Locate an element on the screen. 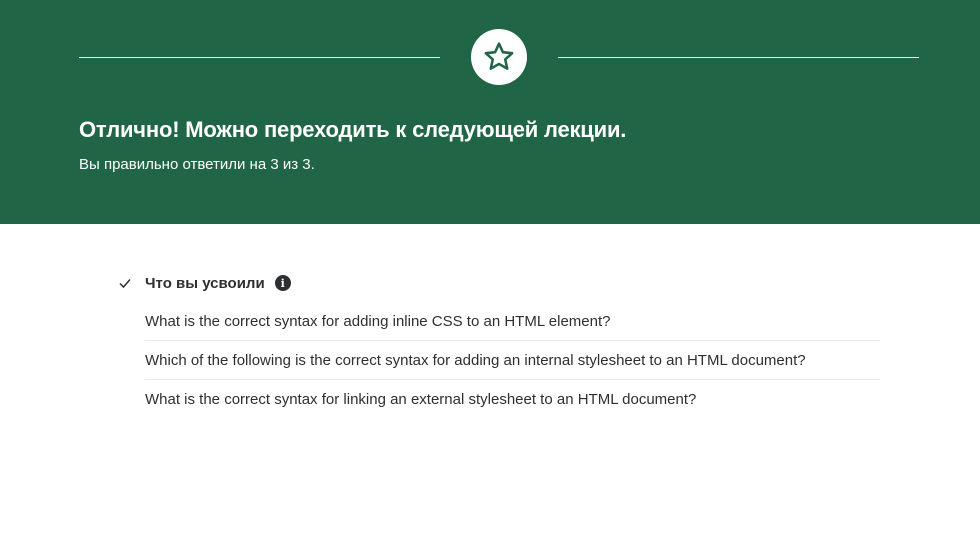 Image resolution: width=980 pixels, height=537 pixels. result-score: Вы правильно ответили на 3 из 3. is located at coordinates (197, 164).